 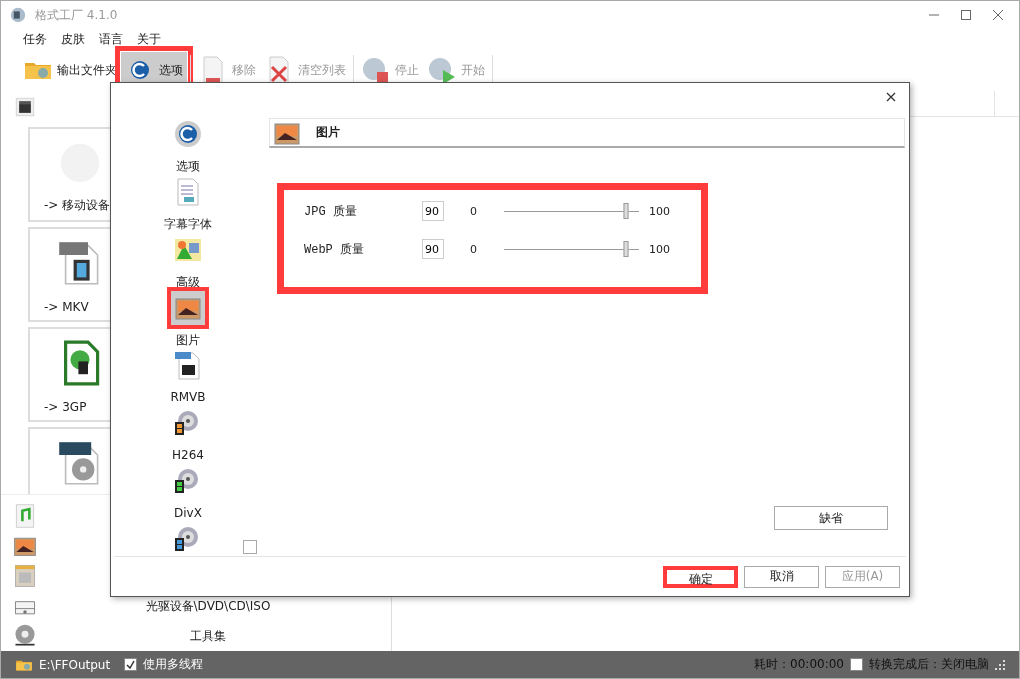 What do you see at coordinates (76, 15) in the screenshot?
I see `window-title: 格式工厂 4.1.0` at bounding box center [76, 15].